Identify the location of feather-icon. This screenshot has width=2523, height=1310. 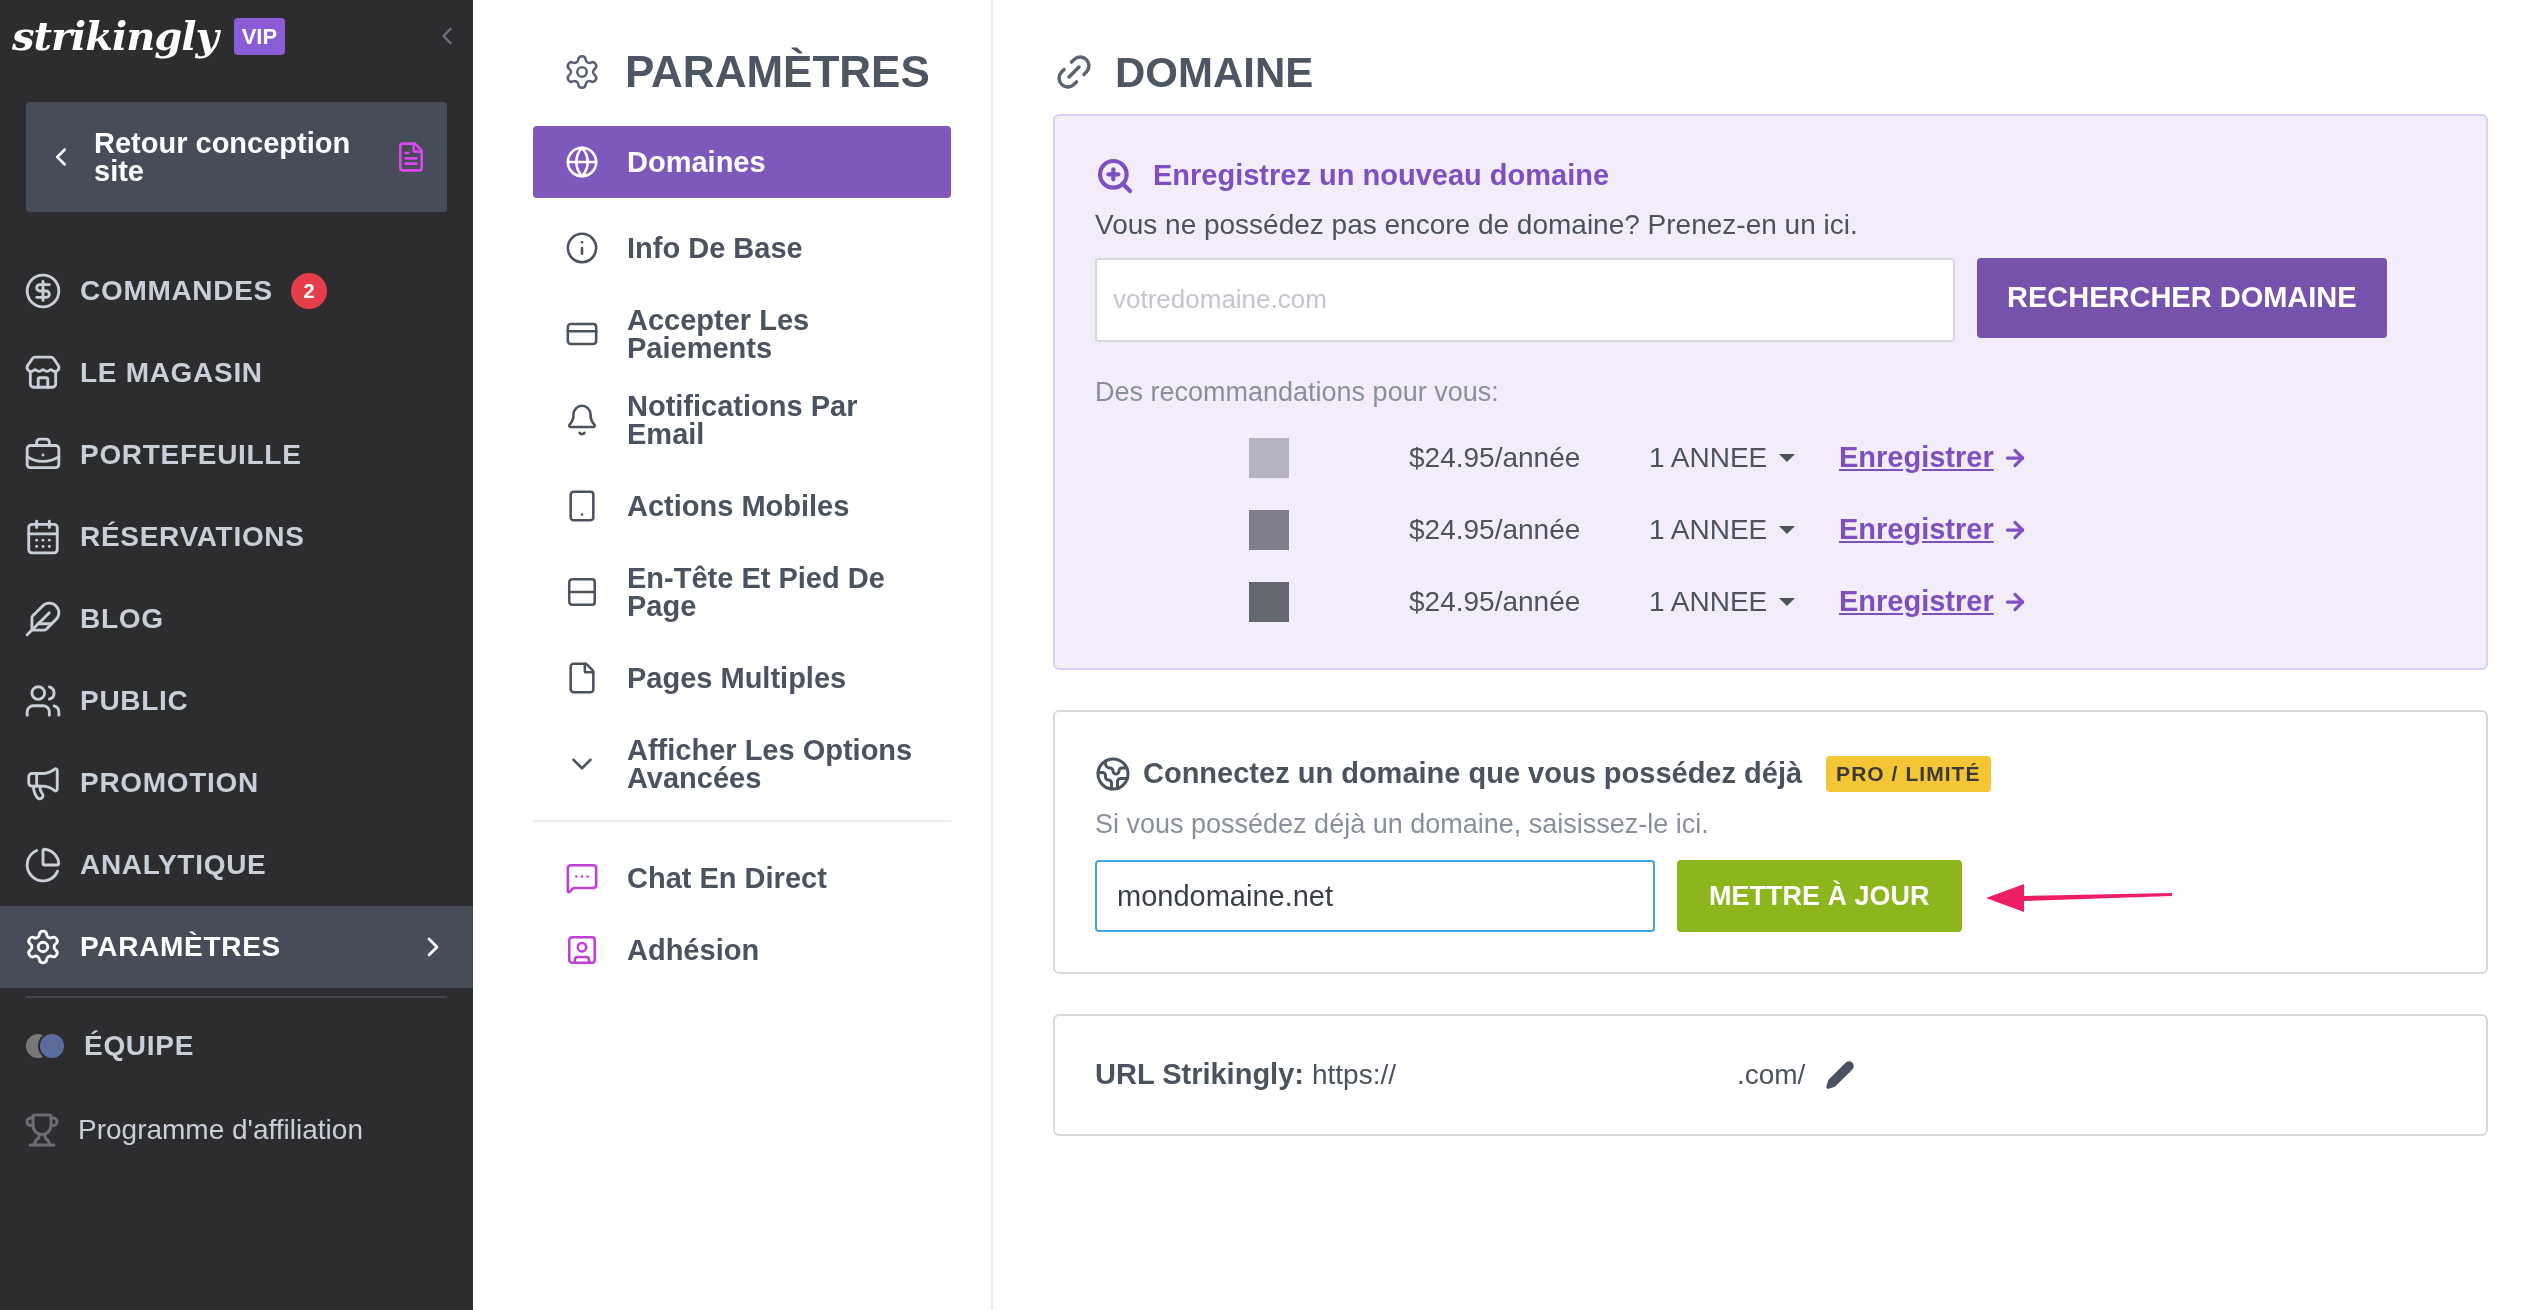
(43, 619).